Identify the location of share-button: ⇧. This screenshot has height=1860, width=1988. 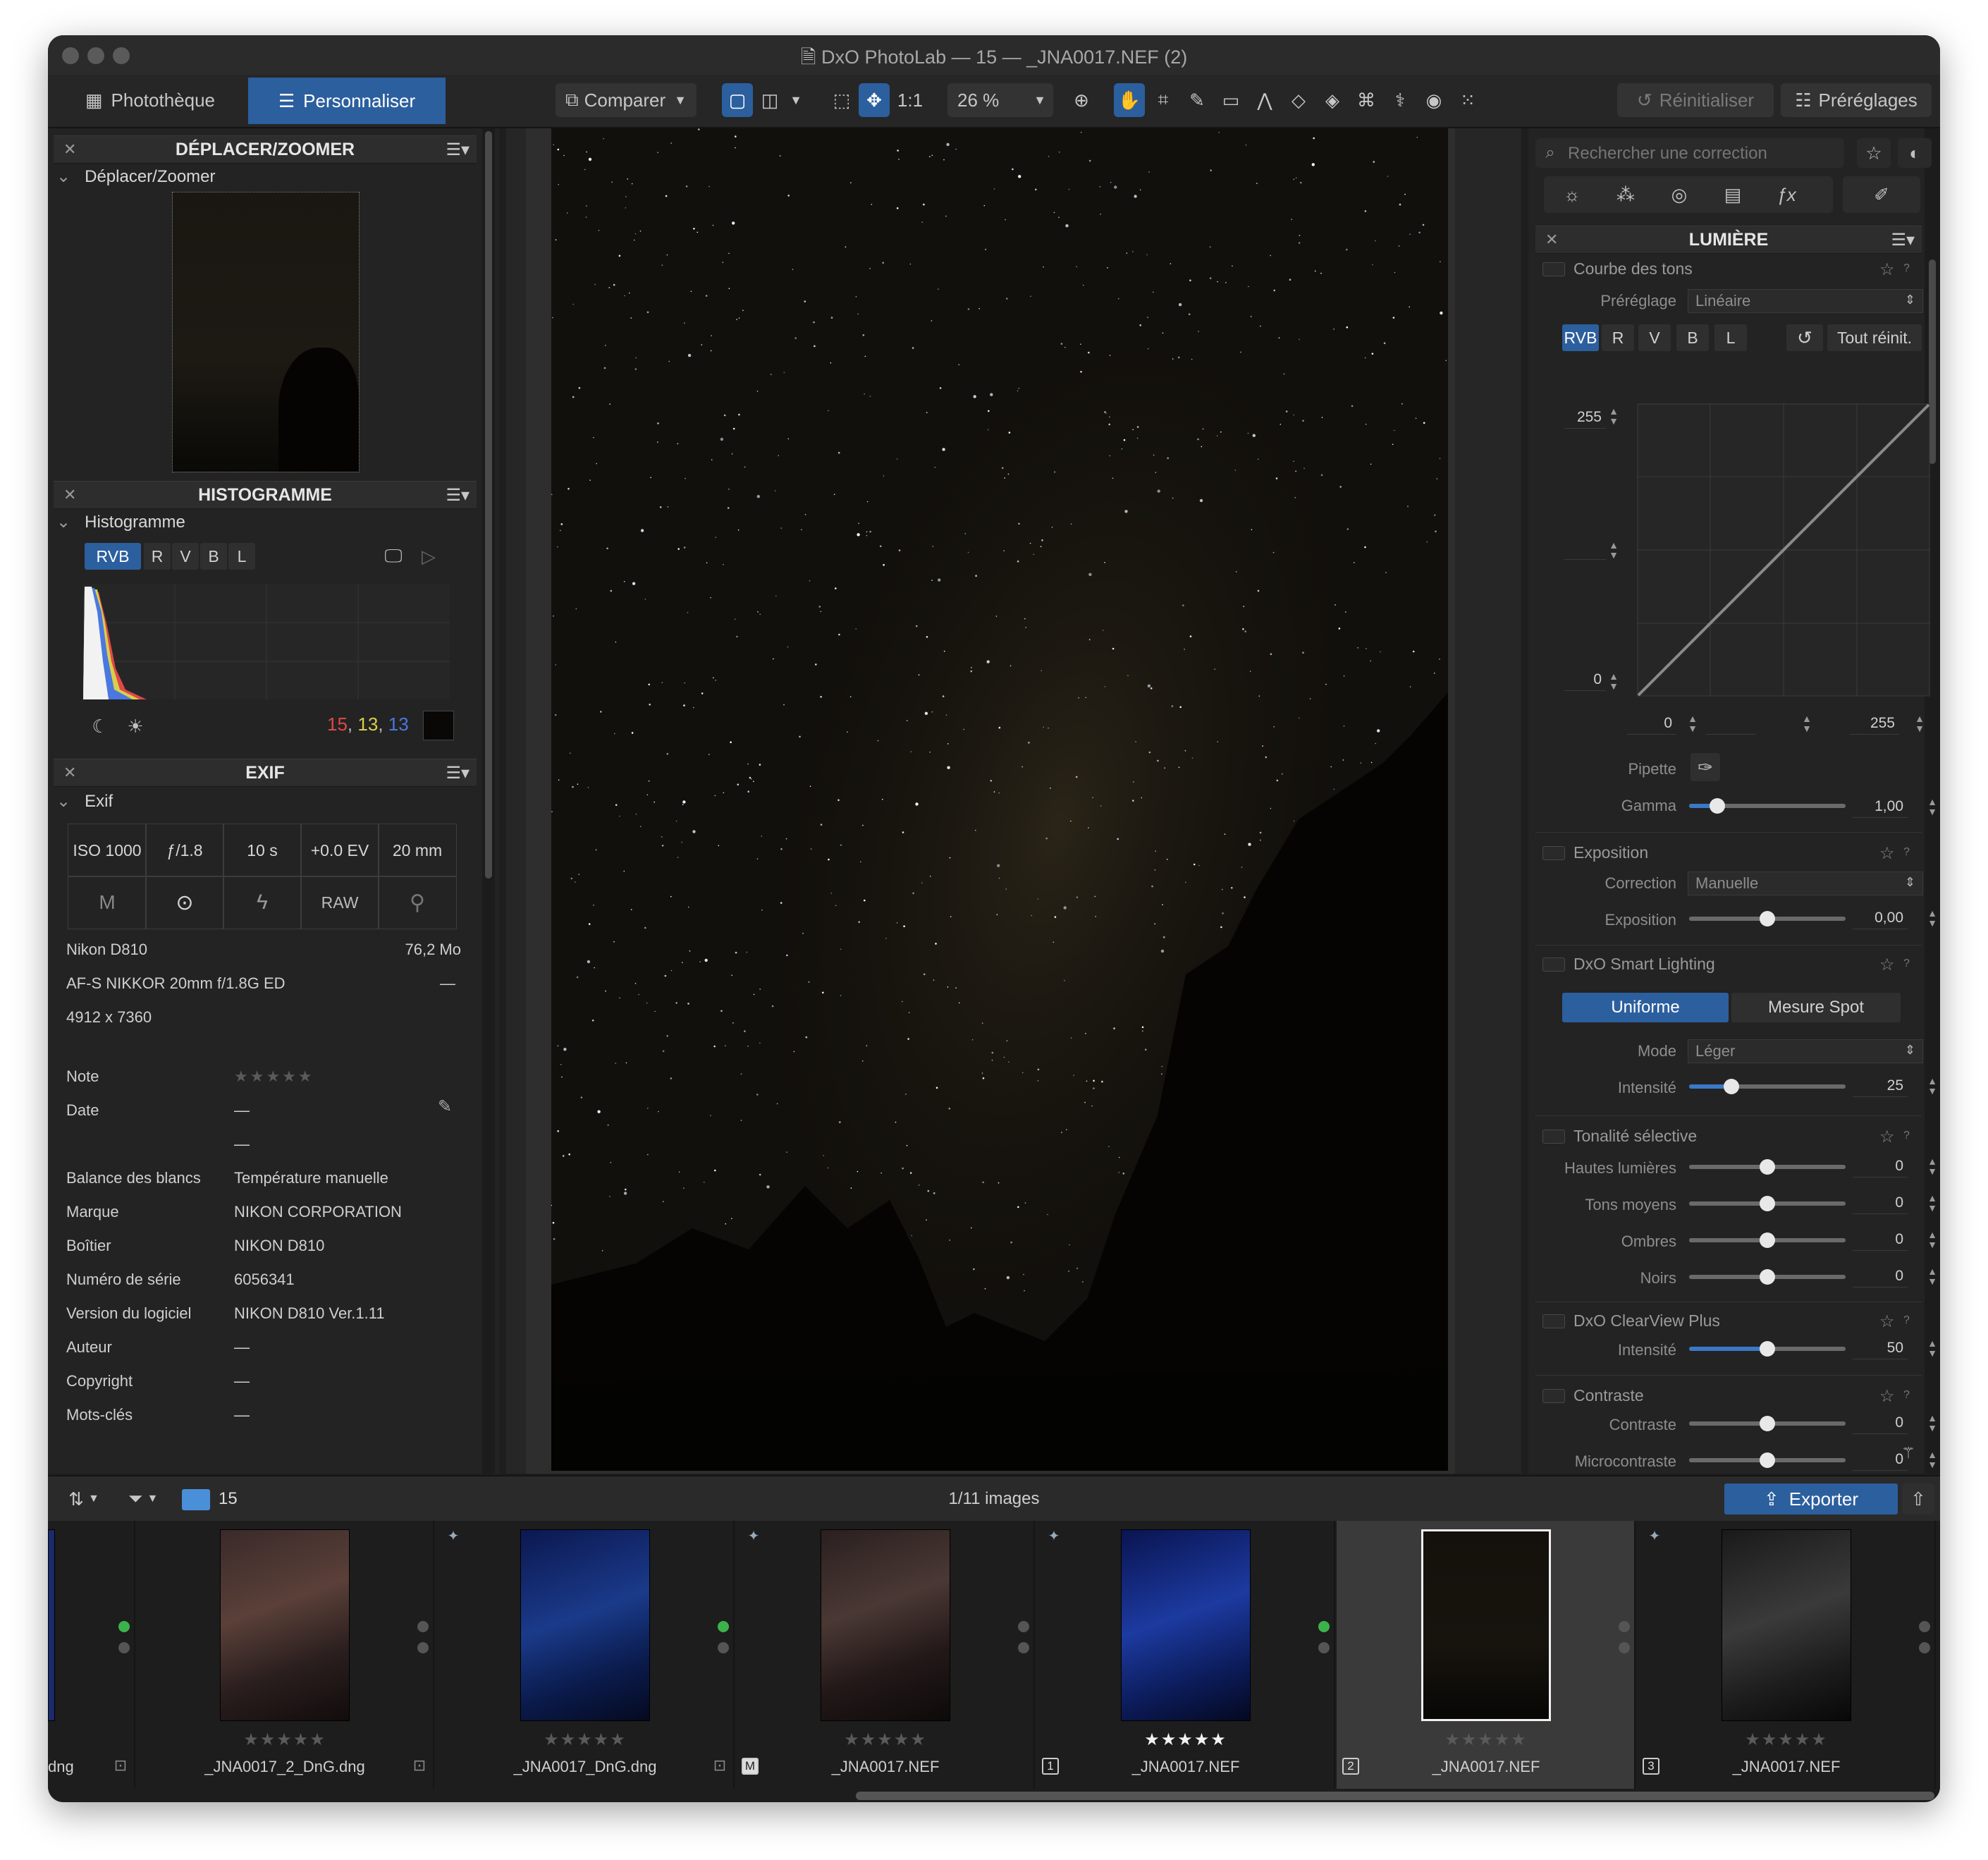
(1918, 1499).